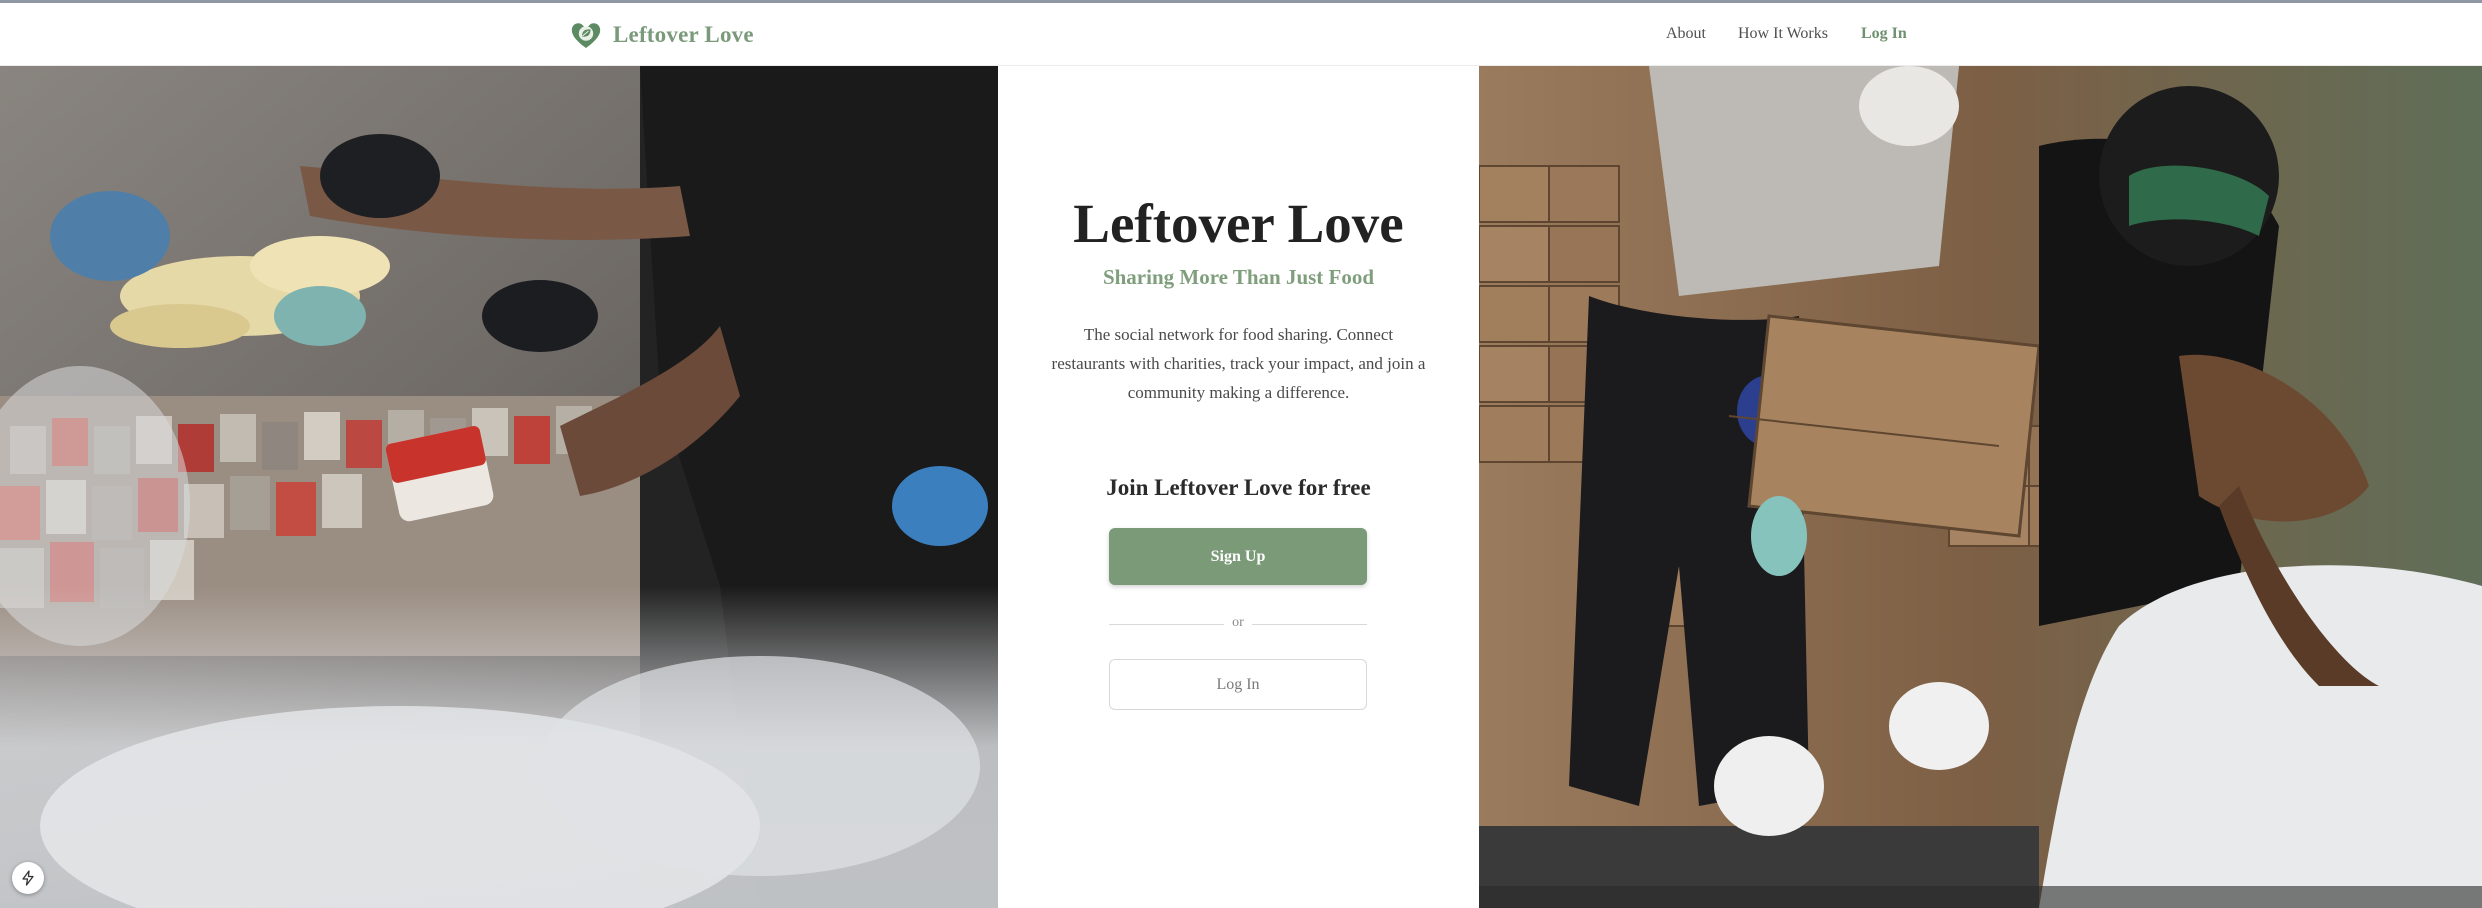 The height and width of the screenshot is (908, 2482). I want to click on join-heading: Join Leftover Love for free, so click(1238, 487).